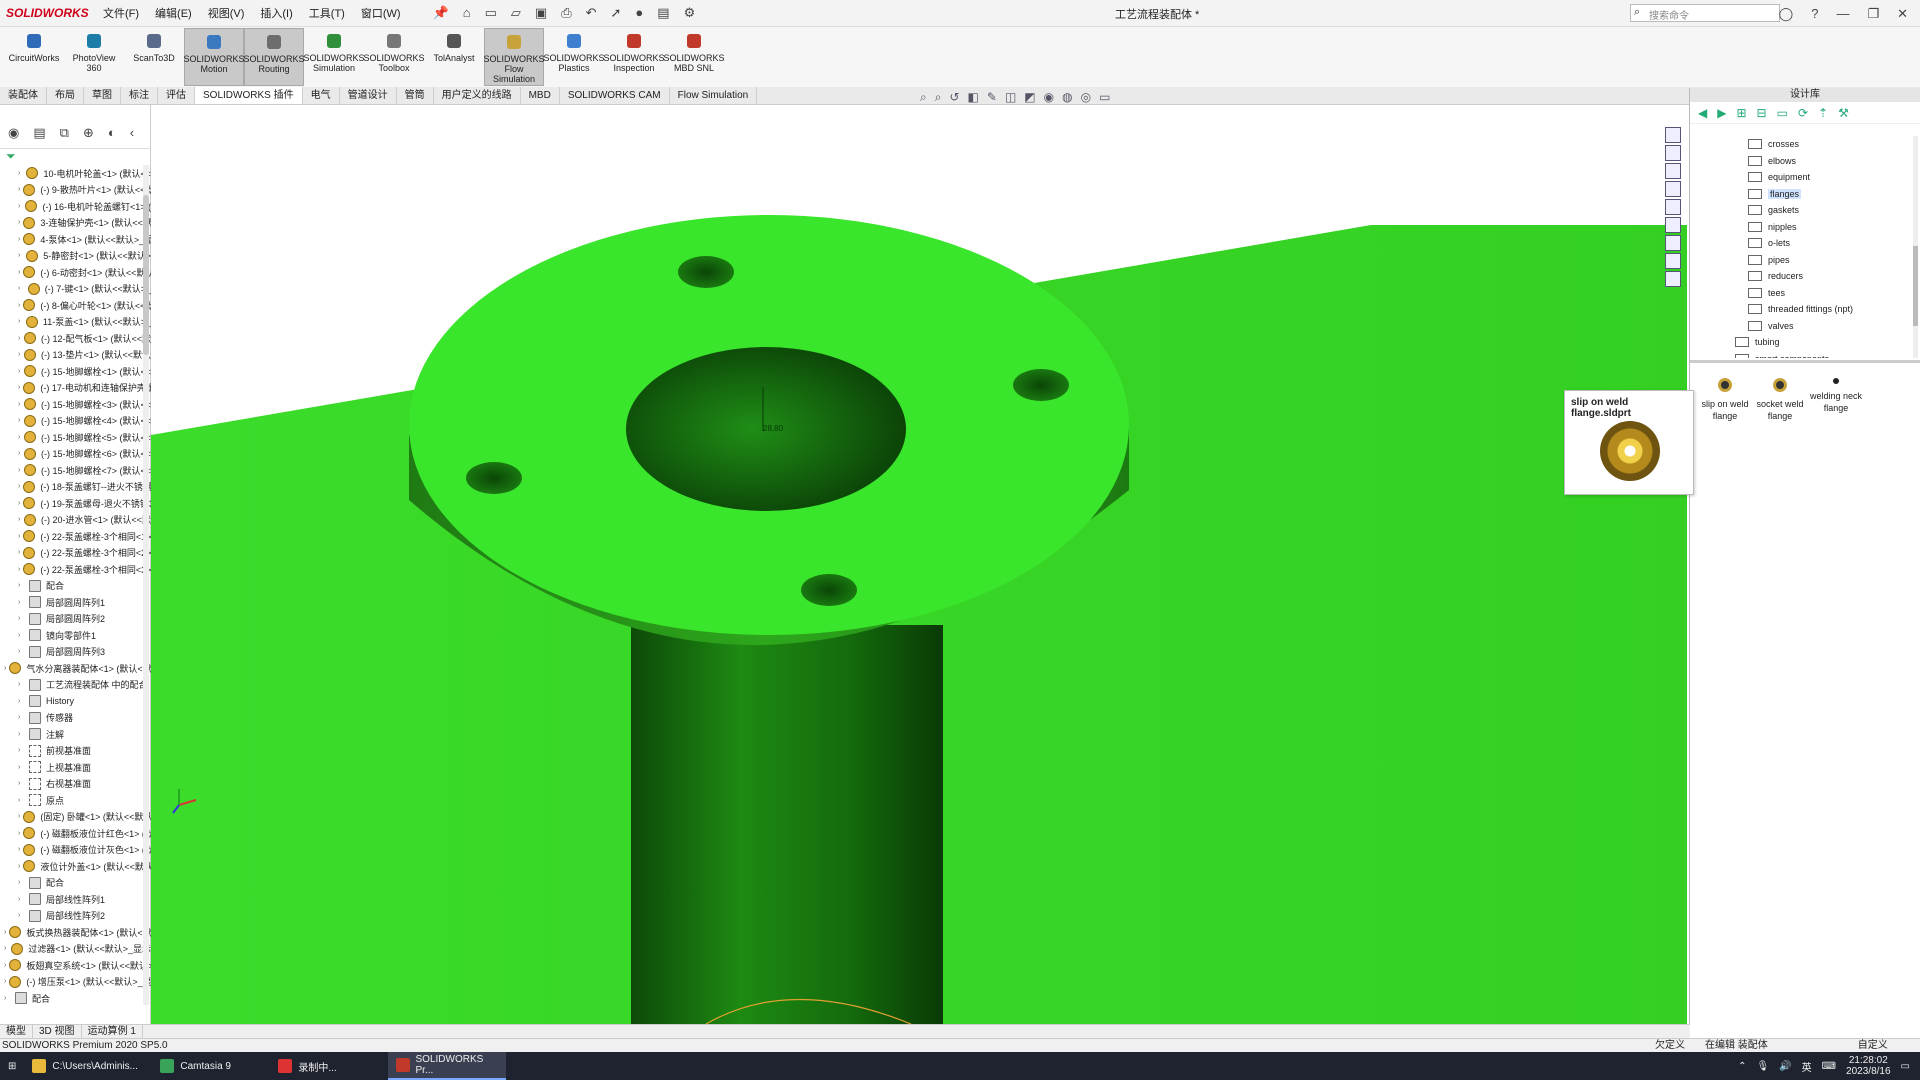 This screenshot has width=1920, height=1080. What do you see at coordinates (75, 206) in the screenshot?
I see `tree-item: › (-) 16-电机叶轮盖螺钉<1> (` at bounding box center [75, 206].